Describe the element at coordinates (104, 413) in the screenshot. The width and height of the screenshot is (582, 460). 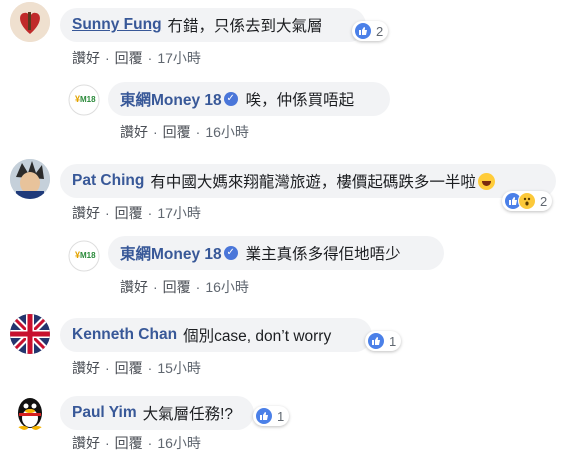
I see `commenter-name: Paul Yim` at that location.